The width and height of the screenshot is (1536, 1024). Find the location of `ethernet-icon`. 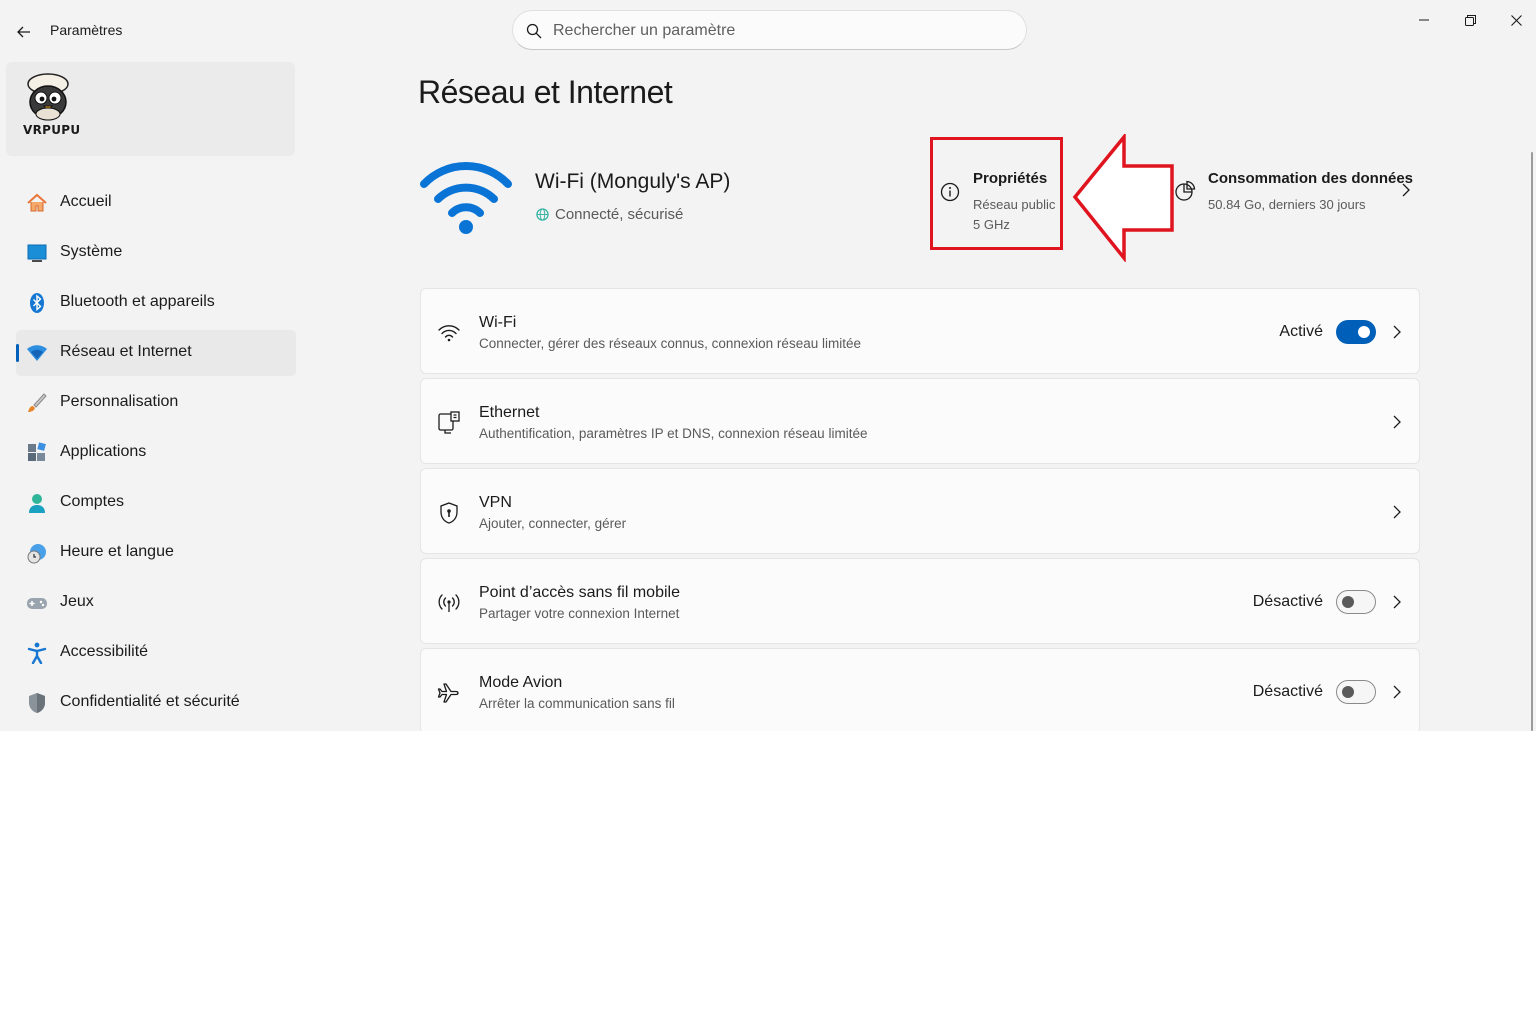

ethernet-icon is located at coordinates (449, 422).